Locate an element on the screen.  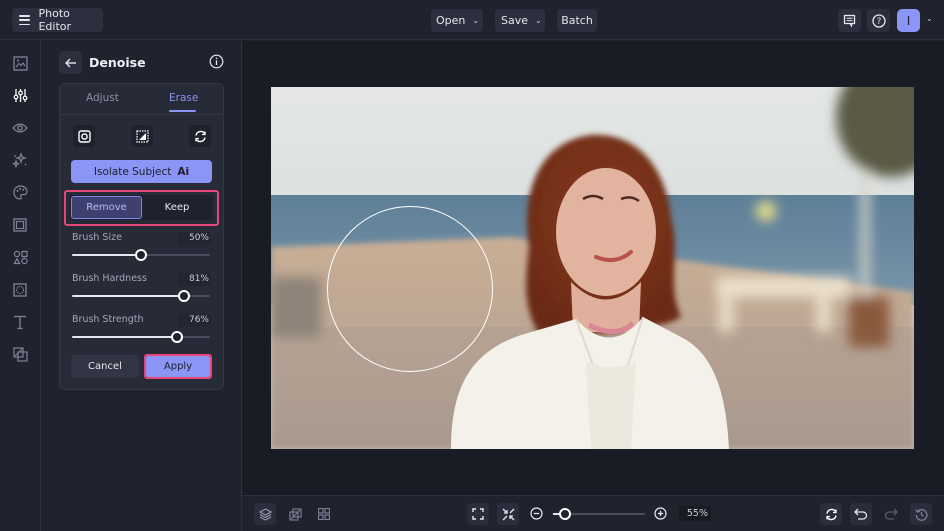
sidebar-item-frames is located at coordinates (20, 225).